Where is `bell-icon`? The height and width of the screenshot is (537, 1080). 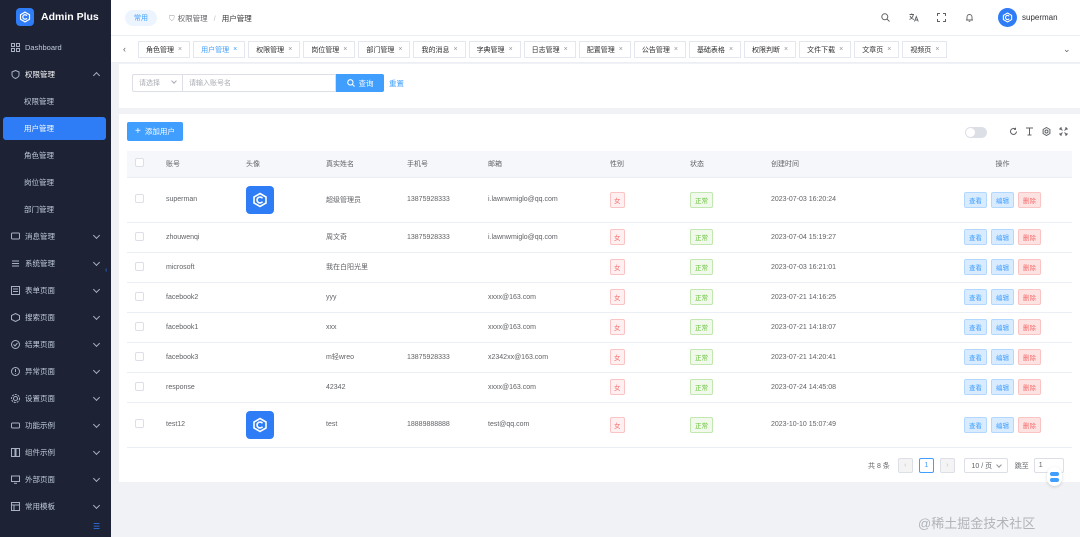 bell-icon is located at coordinates (969, 17).